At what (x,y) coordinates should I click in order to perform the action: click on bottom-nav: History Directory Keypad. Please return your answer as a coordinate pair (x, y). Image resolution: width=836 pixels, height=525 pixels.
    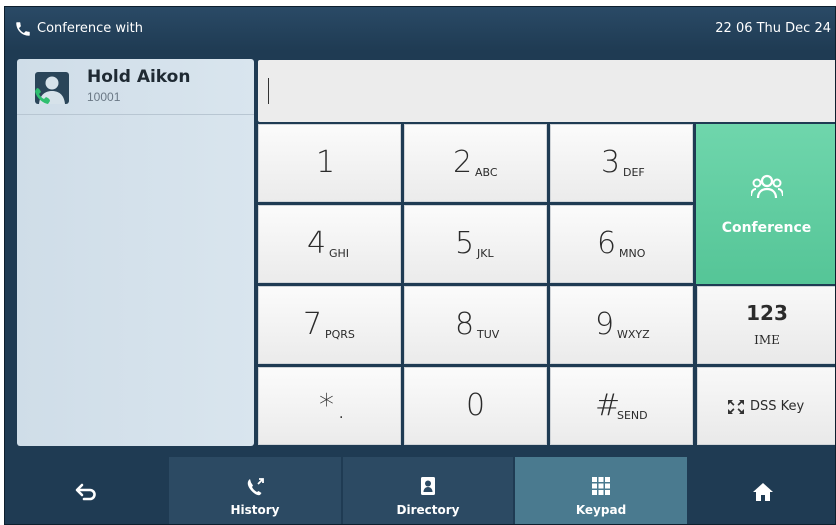
    Looking at the image, I should click on (420, 486).